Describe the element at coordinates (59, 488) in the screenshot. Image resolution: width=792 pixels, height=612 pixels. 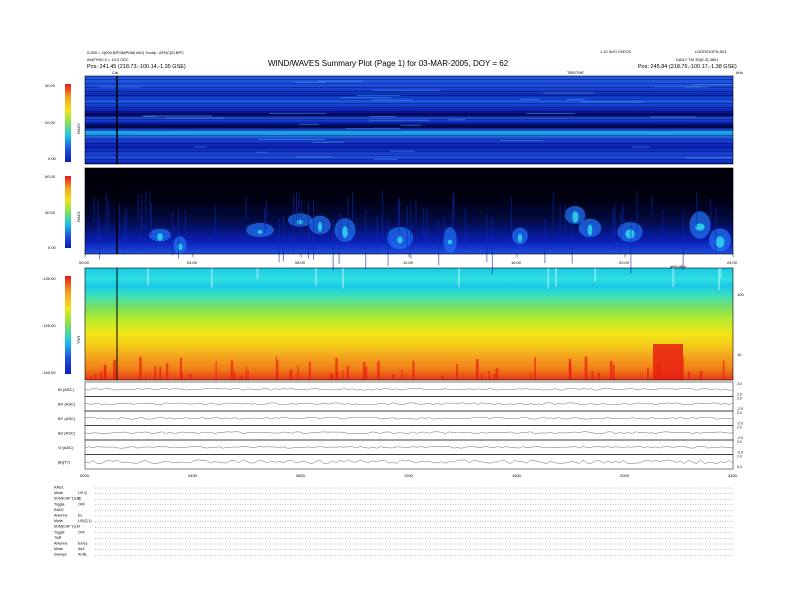
I see `setting-key: RAD1` at that location.